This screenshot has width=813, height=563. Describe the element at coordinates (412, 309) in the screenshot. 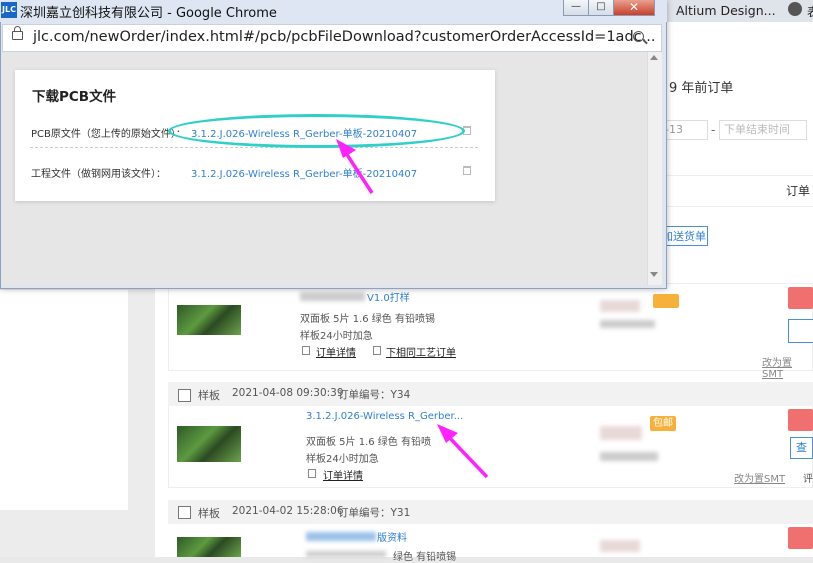

I see `annotation-arrows` at that location.